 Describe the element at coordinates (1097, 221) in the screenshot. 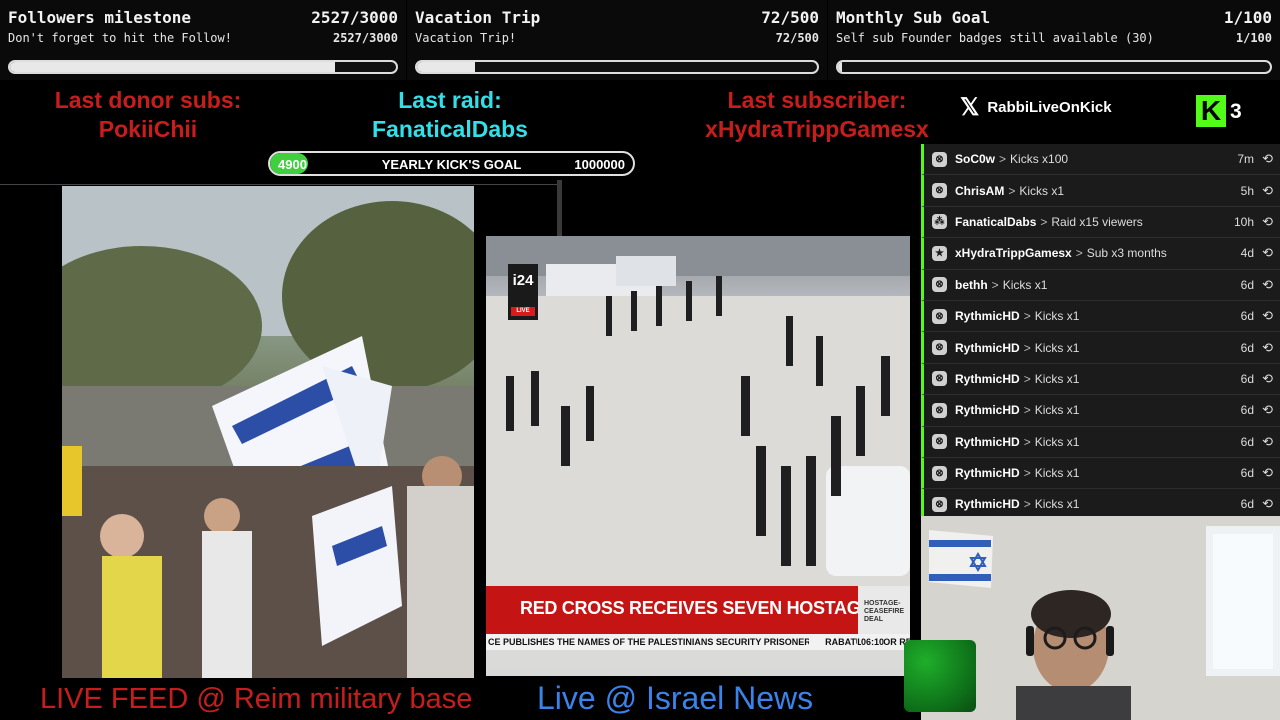

I see `event-action: Raid x15 viewers` at that location.